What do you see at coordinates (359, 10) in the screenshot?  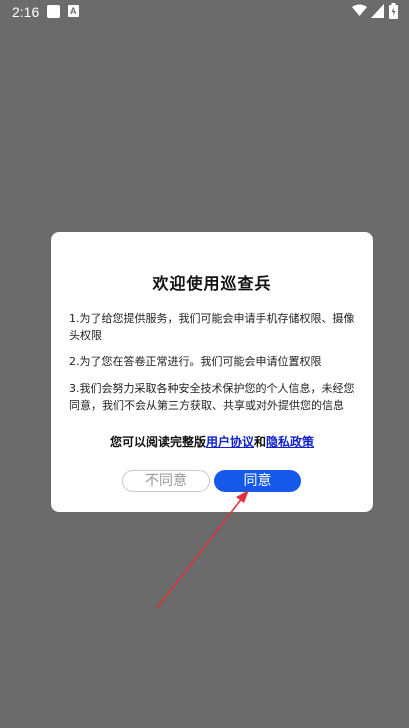 I see `wifi-icon` at bounding box center [359, 10].